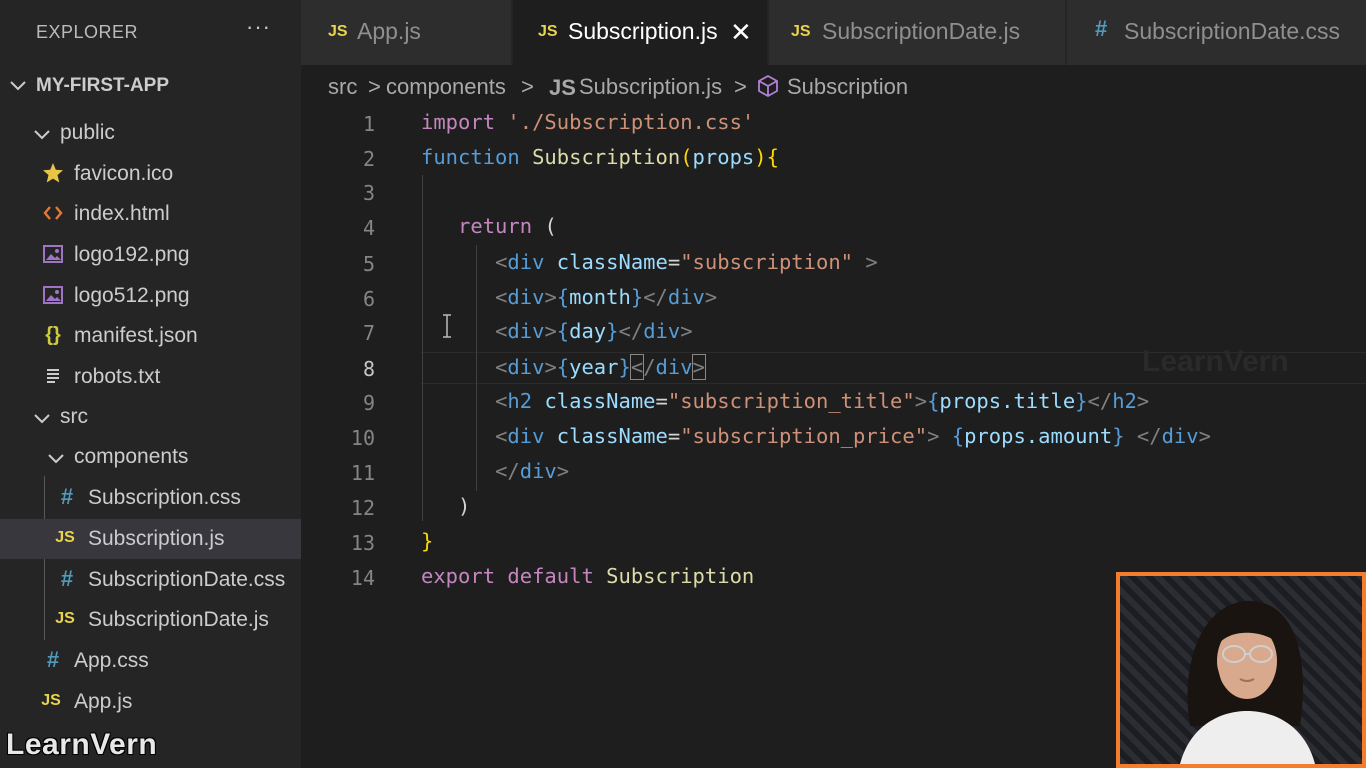 The width and height of the screenshot is (1366, 768). Describe the element at coordinates (150, 32) in the screenshot. I see `explorer-header: EXPLORER ···` at that location.